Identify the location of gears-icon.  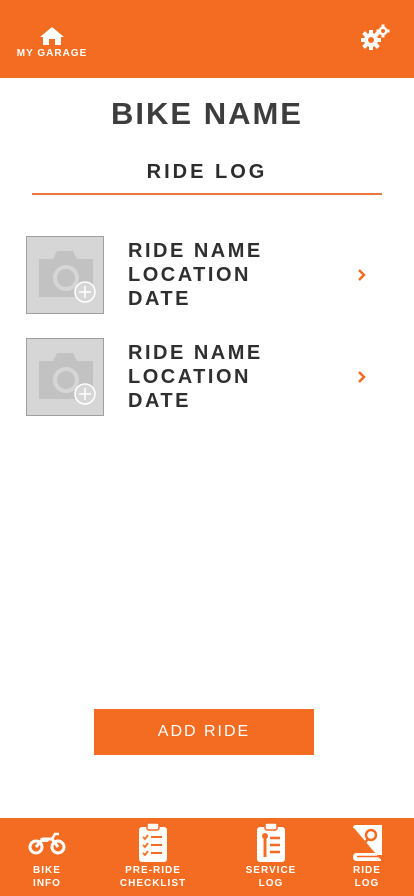
(375, 37).